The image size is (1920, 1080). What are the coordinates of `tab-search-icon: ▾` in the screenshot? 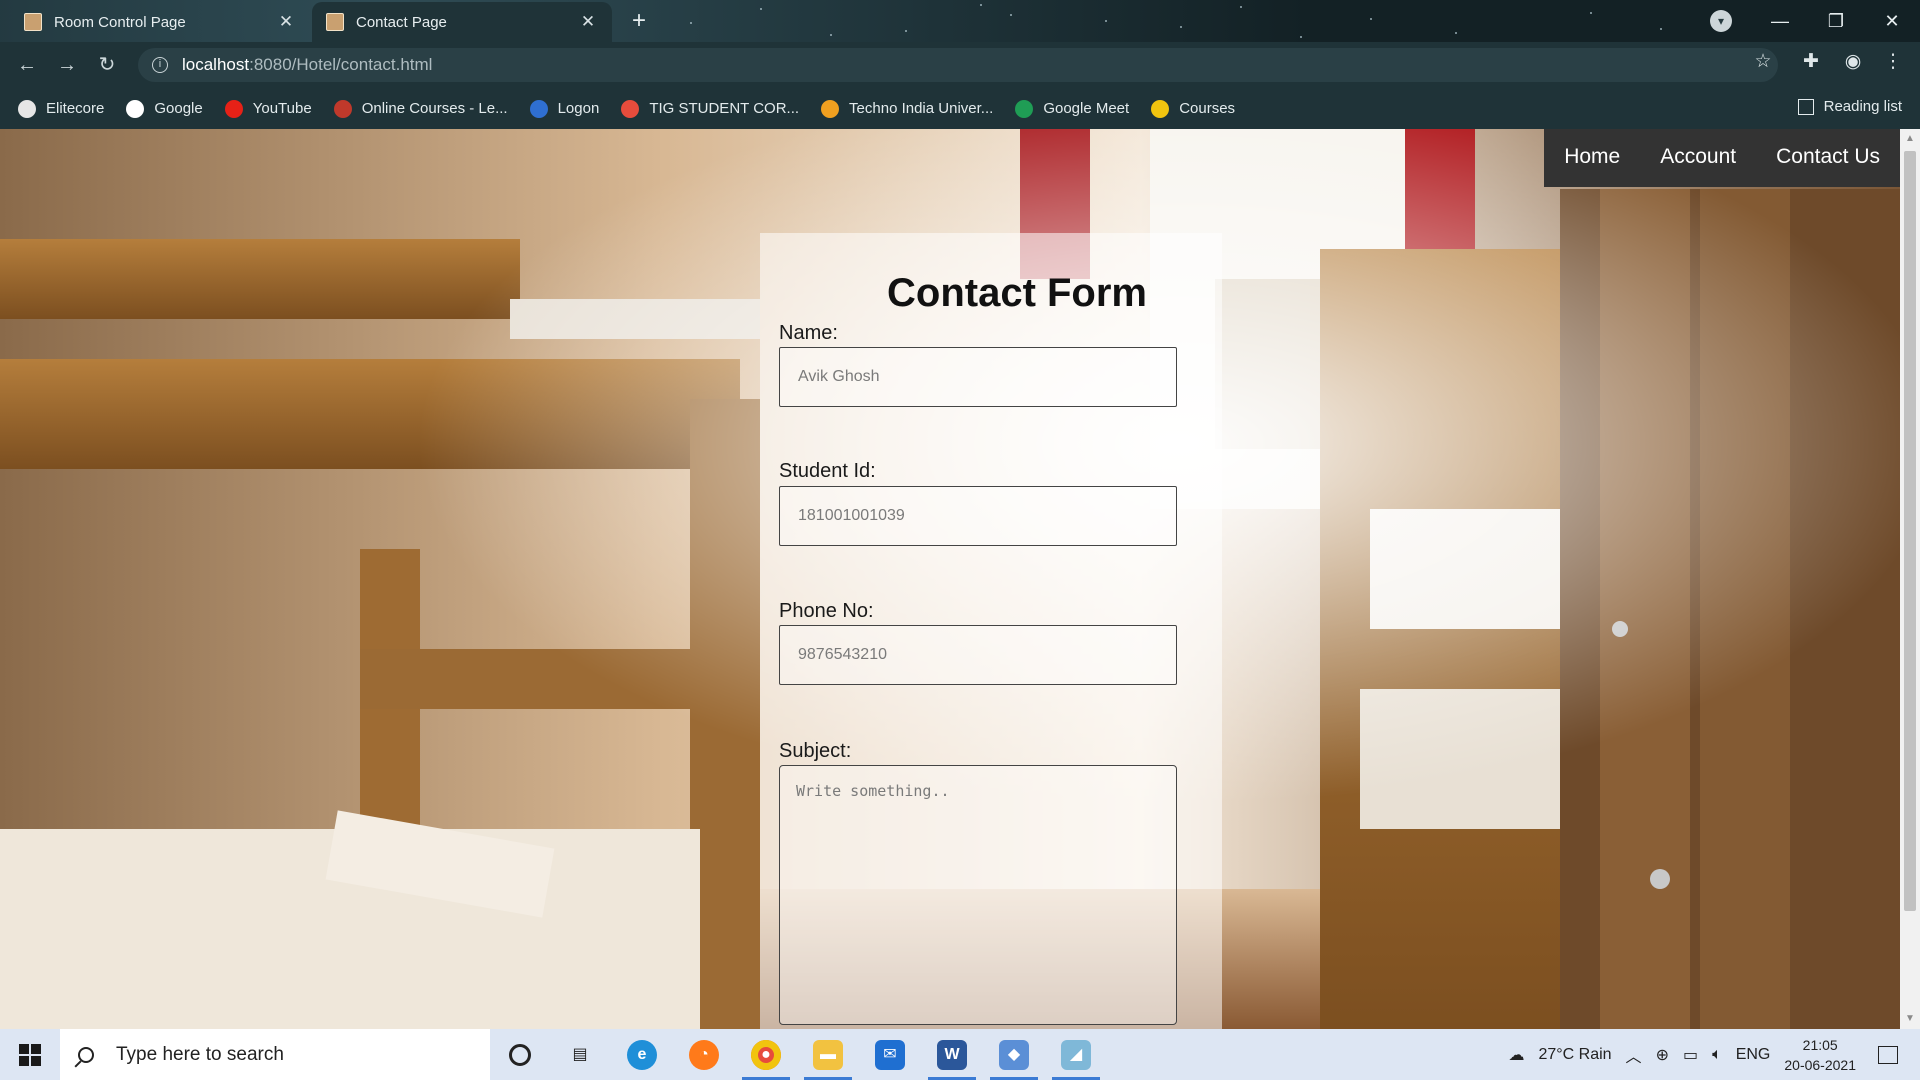 It's located at (1721, 21).